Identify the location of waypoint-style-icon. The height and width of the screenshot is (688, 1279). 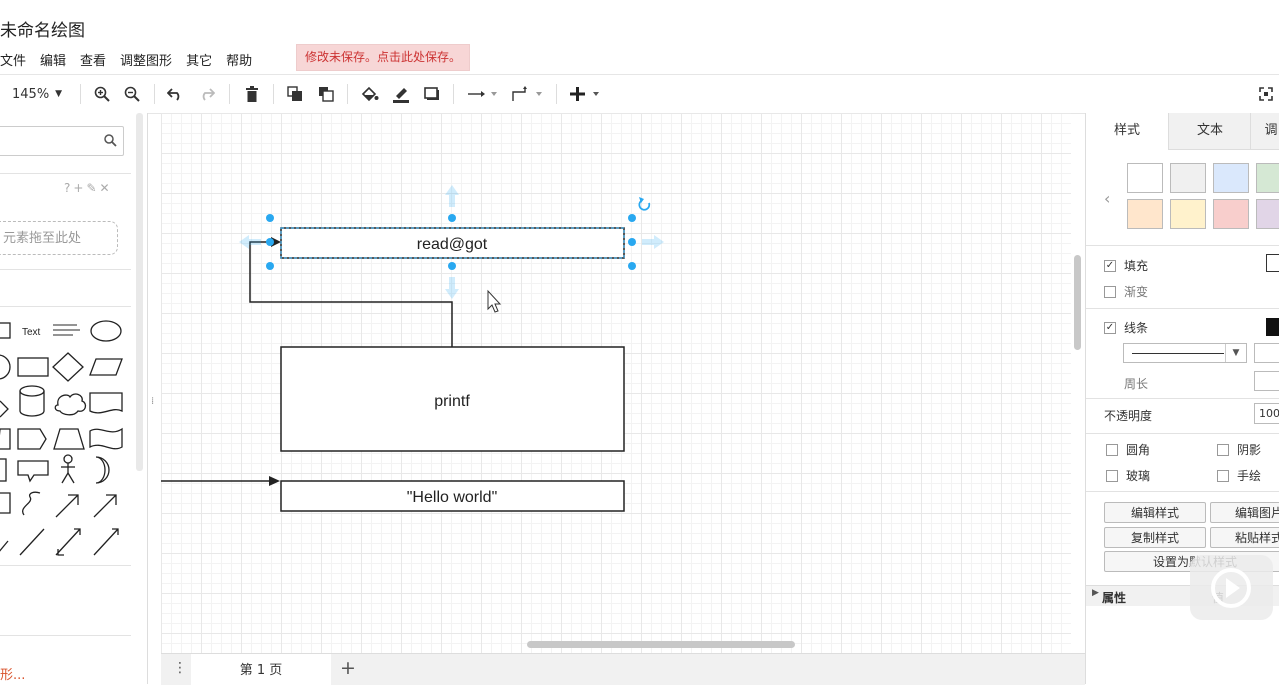
(528, 94).